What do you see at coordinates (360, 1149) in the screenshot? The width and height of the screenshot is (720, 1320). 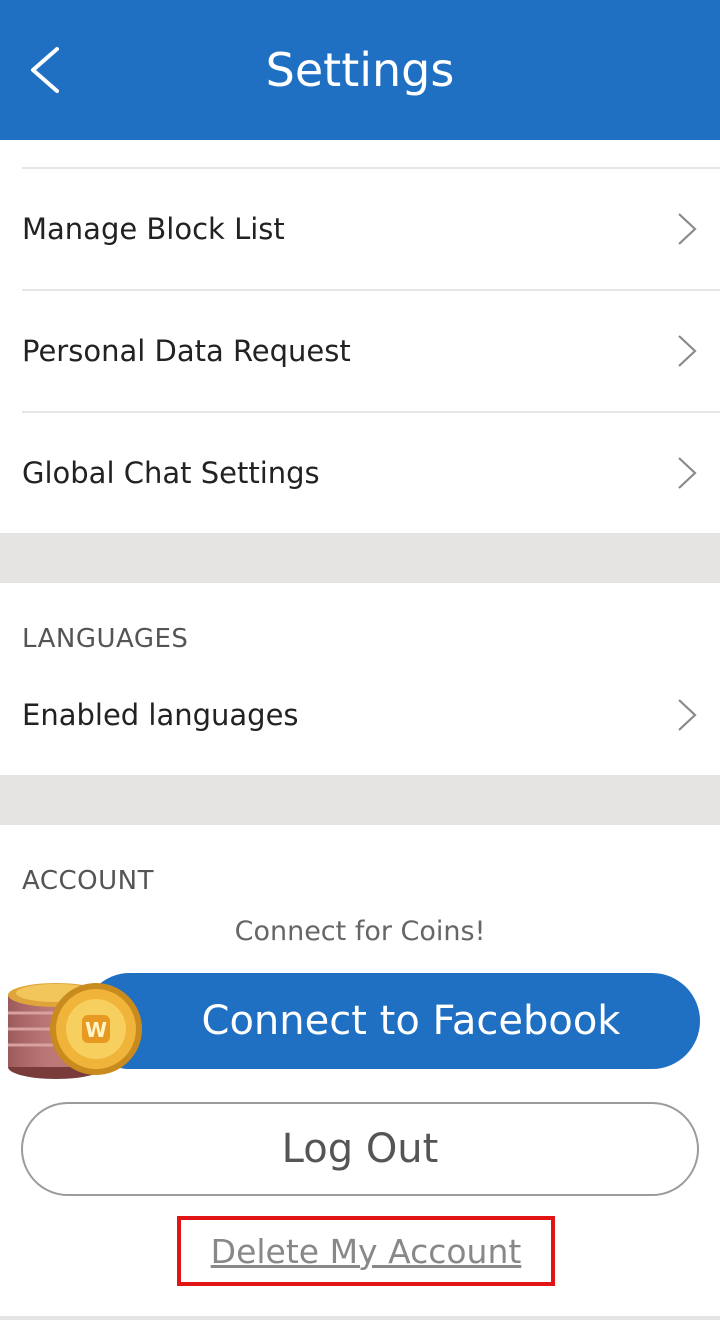 I see `logout-button: Log Out` at bounding box center [360, 1149].